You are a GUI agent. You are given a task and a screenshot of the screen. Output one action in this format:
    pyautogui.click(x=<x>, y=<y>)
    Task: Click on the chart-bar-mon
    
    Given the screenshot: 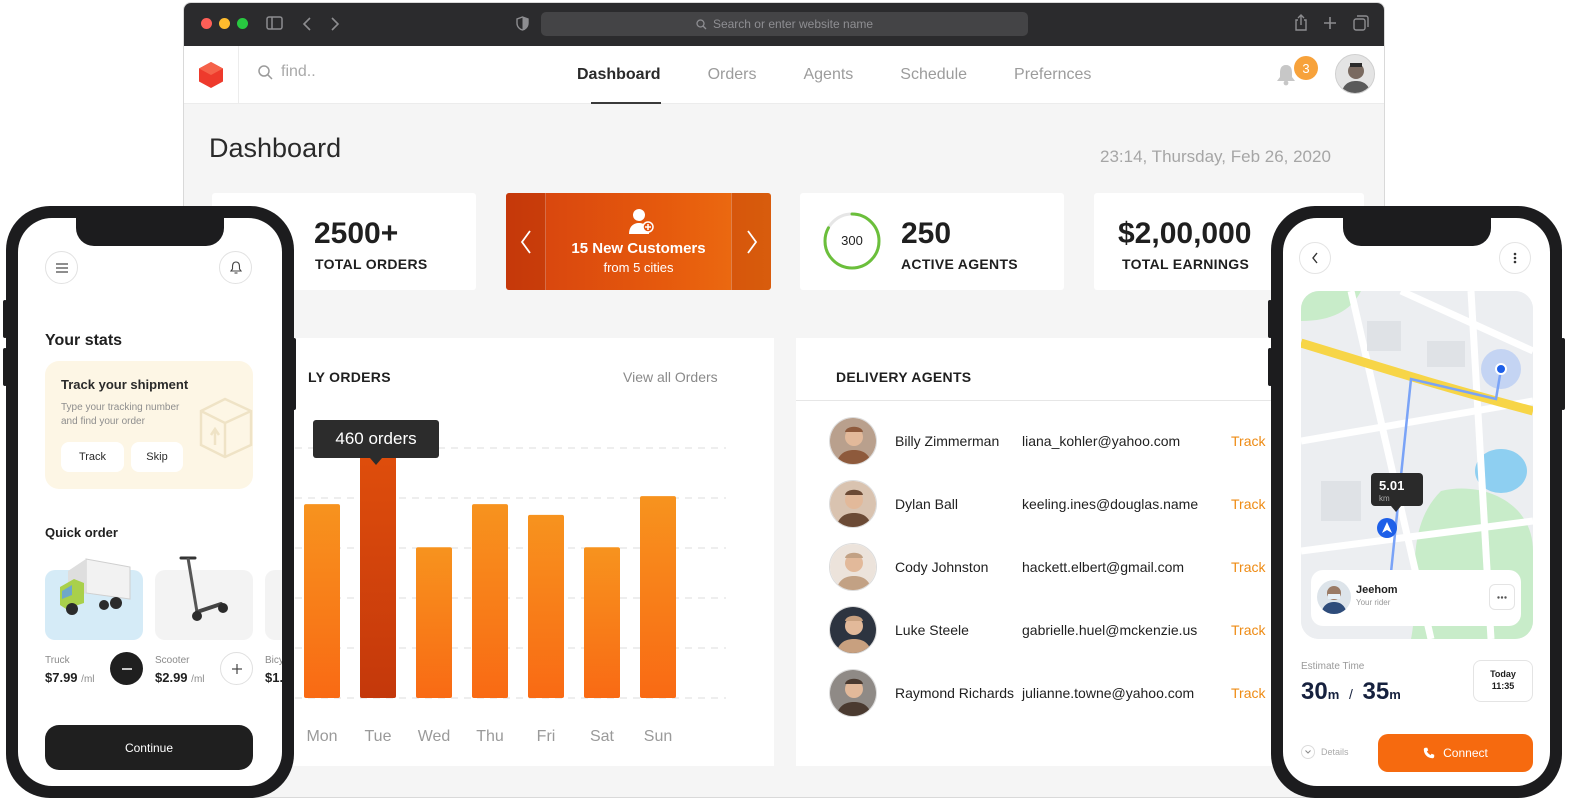 What is the action you would take?
    pyautogui.click(x=322, y=601)
    